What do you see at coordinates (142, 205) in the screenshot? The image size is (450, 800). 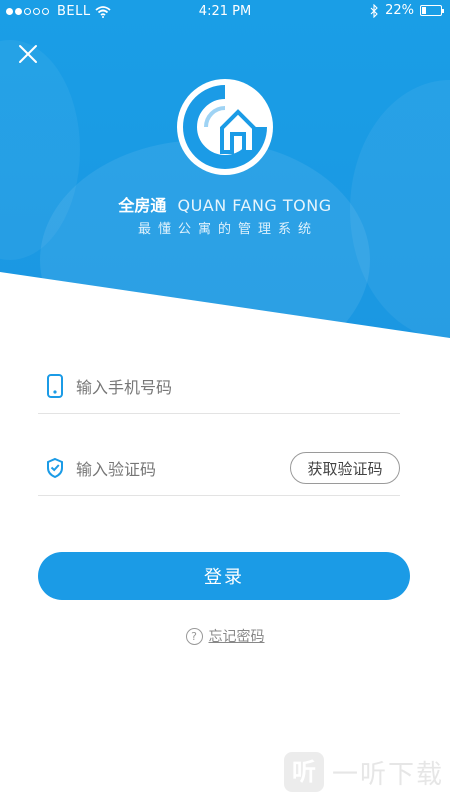 I see `brand-name-cn: 全房通` at bounding box center [142, 205].